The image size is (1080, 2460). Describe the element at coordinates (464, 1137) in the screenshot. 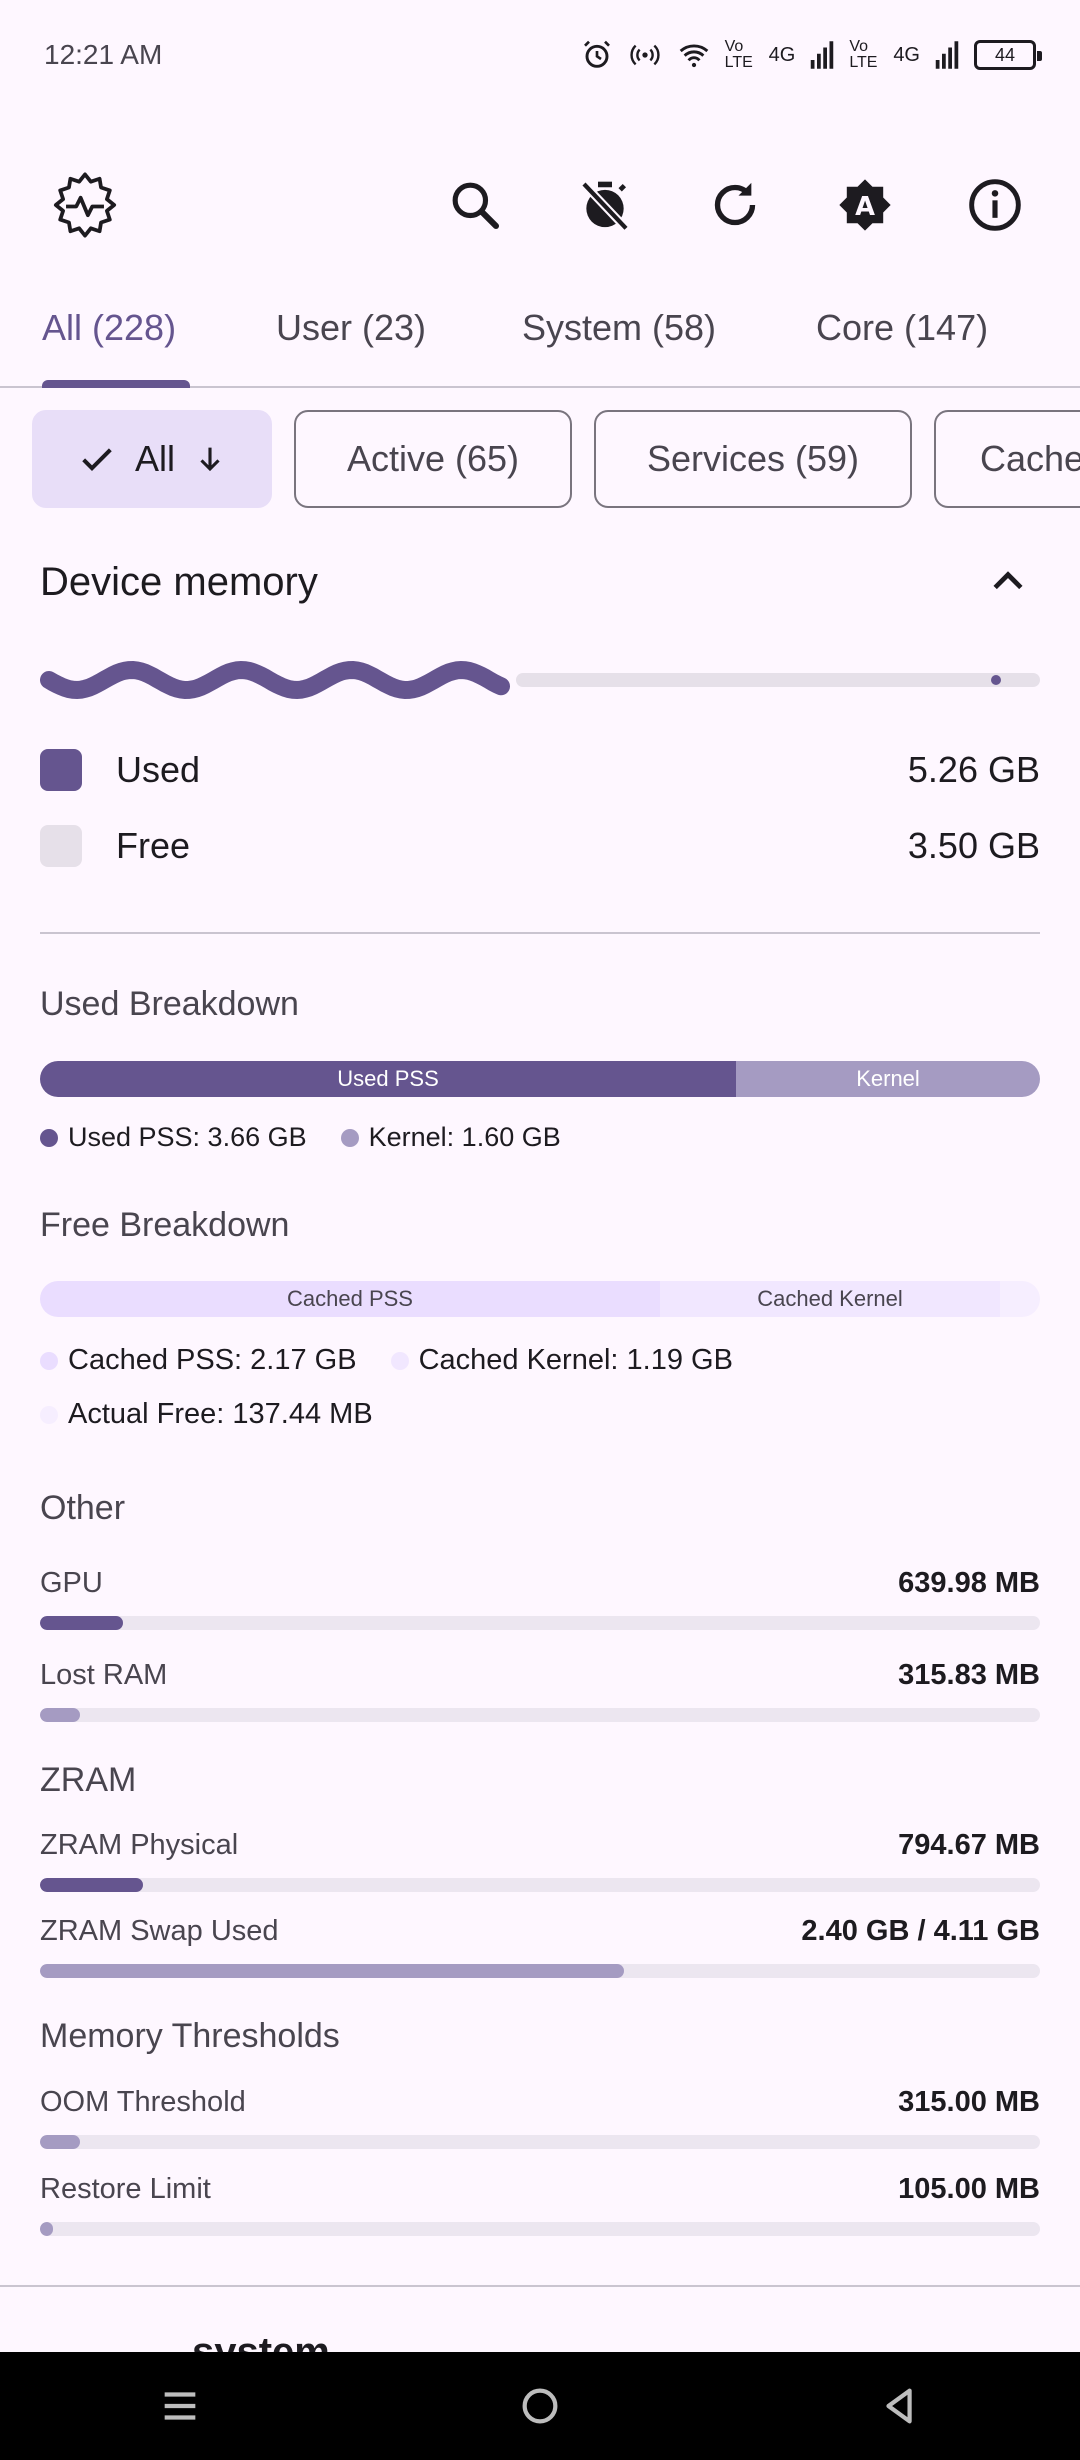

I see `kernel-legend: Kernel: 1.60 GB` at that location.